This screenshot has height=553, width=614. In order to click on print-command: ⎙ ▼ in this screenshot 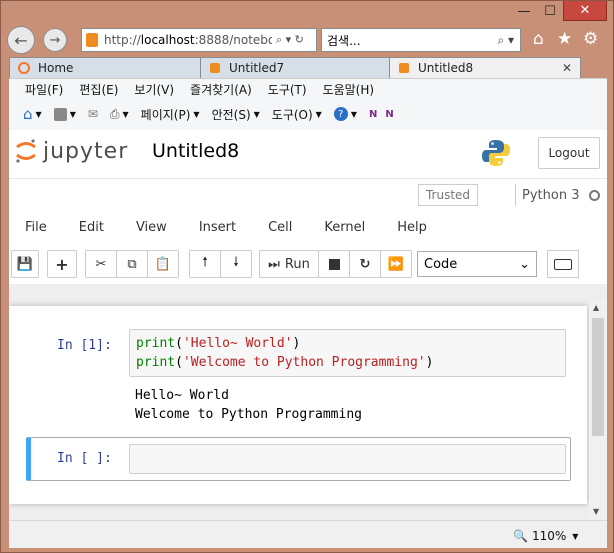, I will do `click(119, 114)`.